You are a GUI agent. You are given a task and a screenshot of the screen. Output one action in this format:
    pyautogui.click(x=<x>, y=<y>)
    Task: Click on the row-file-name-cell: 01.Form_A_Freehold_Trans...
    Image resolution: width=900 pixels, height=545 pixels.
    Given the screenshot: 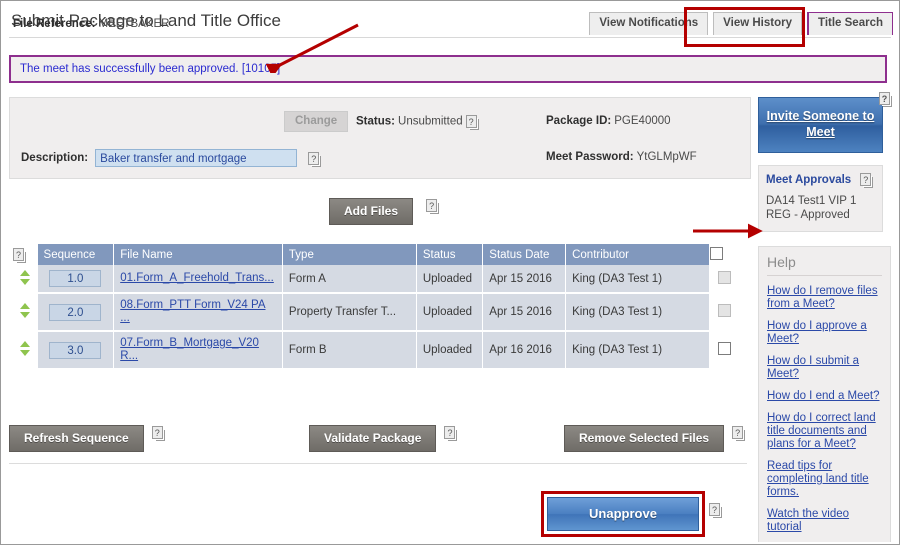 What is the action you would take?
    pyautogui.click(x=198, y=279)
    